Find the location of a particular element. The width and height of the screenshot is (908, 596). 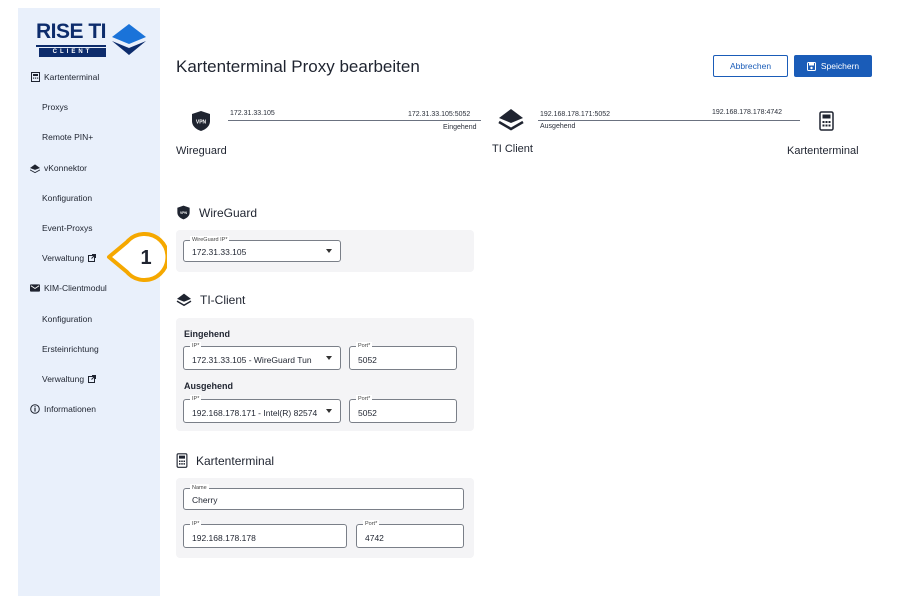

callout-number: 1 is located at coordinates (145, 258).